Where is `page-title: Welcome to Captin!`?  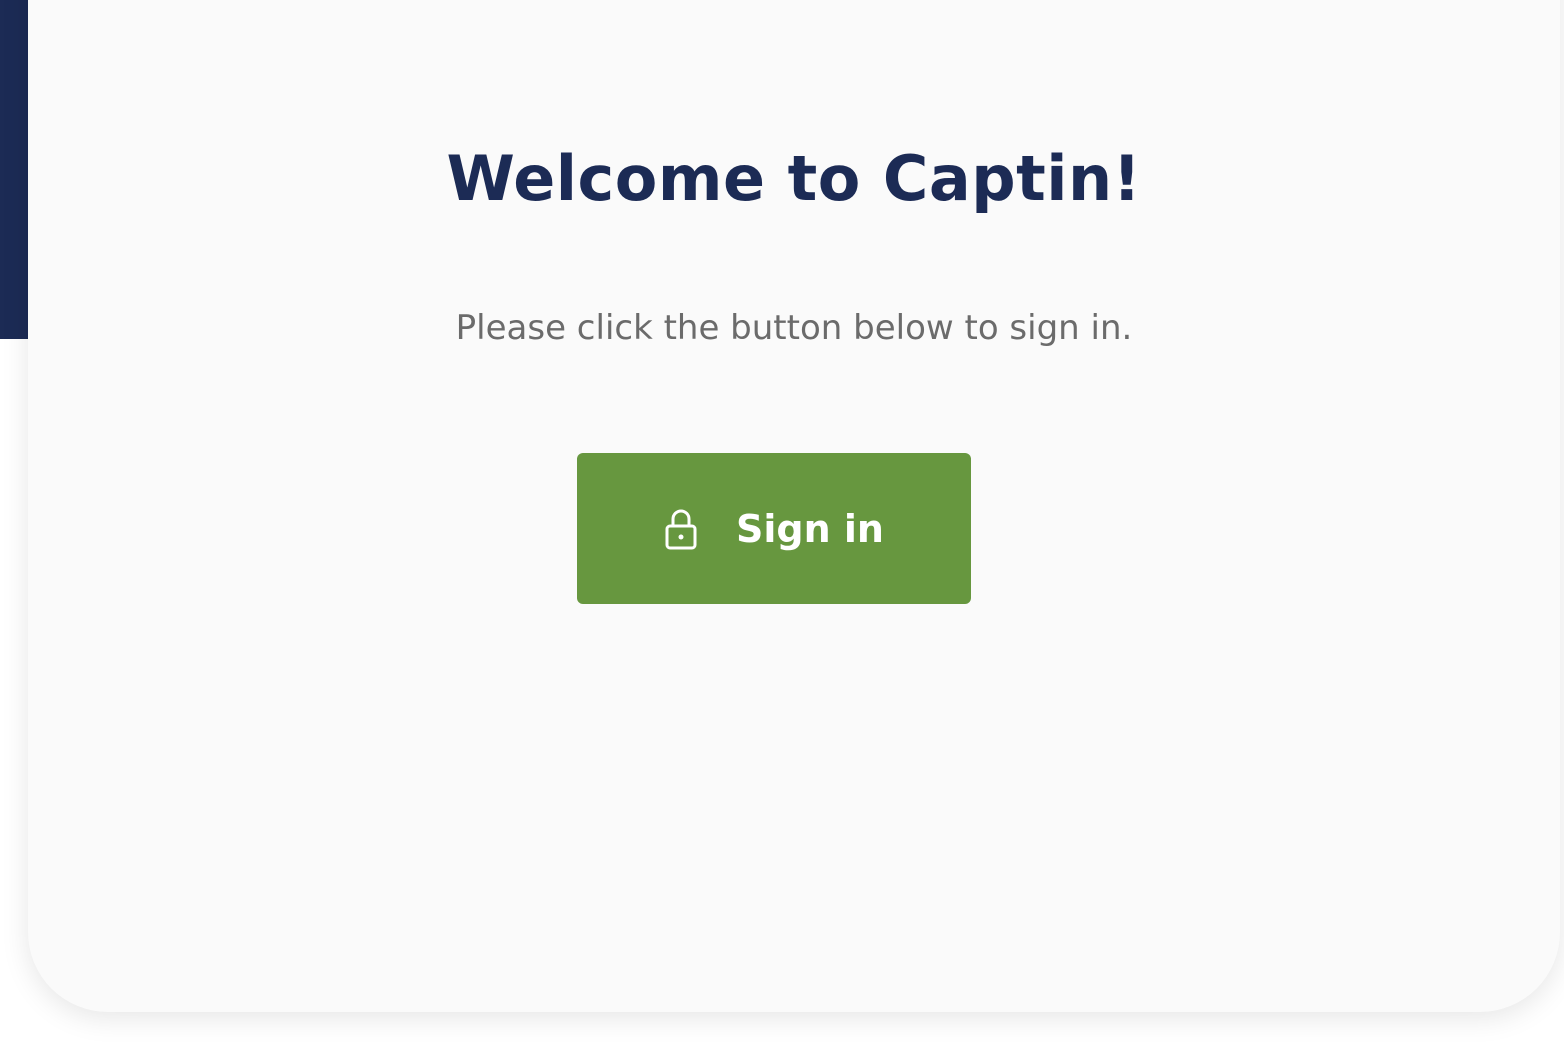
page-title: Welcome to Captin! is located at coordinates (794, 178).